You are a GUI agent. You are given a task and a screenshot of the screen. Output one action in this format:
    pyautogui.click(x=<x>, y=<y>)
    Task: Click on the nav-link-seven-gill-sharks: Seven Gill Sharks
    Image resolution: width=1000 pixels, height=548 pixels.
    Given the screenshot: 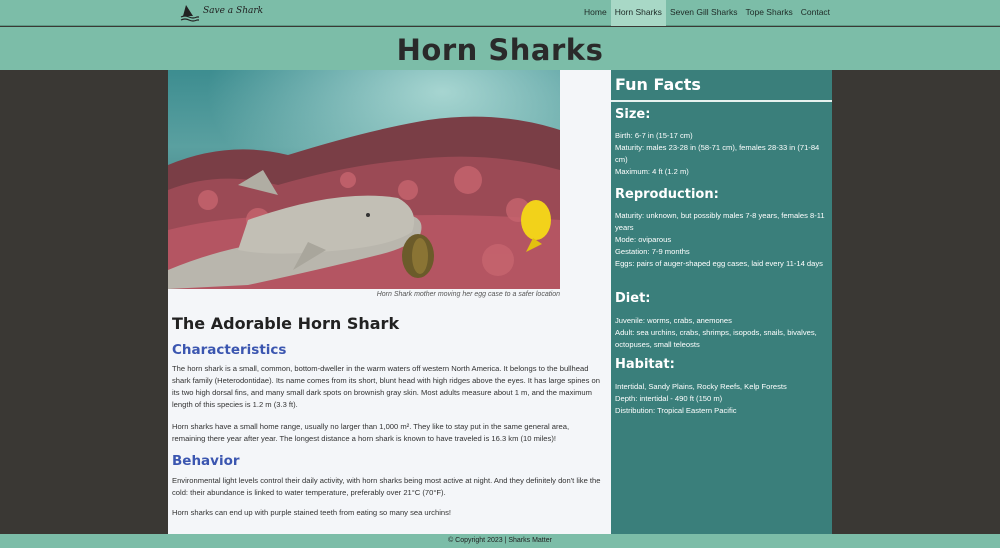 What is the action you would take?
    pyautogui.click(x=704, y=13)
    